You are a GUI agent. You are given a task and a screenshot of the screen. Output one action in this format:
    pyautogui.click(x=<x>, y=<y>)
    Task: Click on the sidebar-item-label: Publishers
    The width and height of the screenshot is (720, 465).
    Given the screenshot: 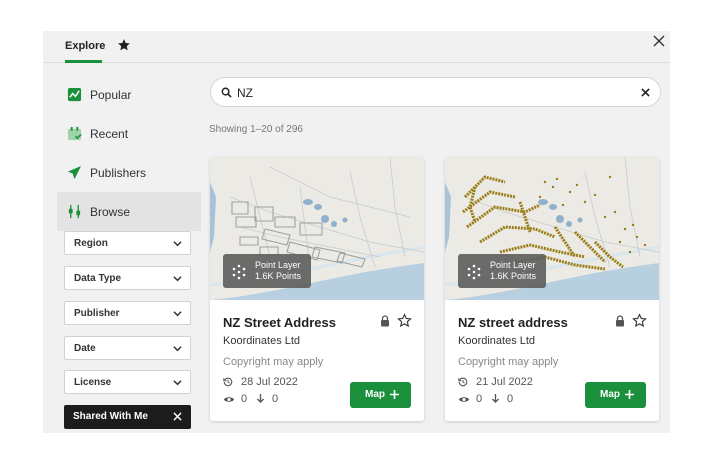 What is the action you would take?
    pyautogui.click(x=118, y=172)
    